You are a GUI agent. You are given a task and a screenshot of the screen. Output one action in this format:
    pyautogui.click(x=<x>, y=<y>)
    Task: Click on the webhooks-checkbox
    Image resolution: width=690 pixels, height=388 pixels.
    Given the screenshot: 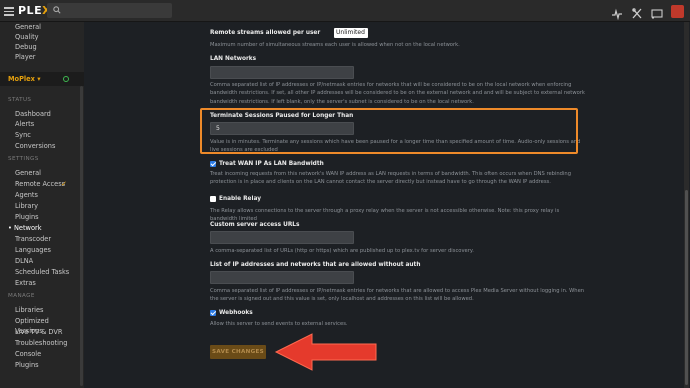 What is the action you would take?
    pyautogui.click(x=213, y=313)
    